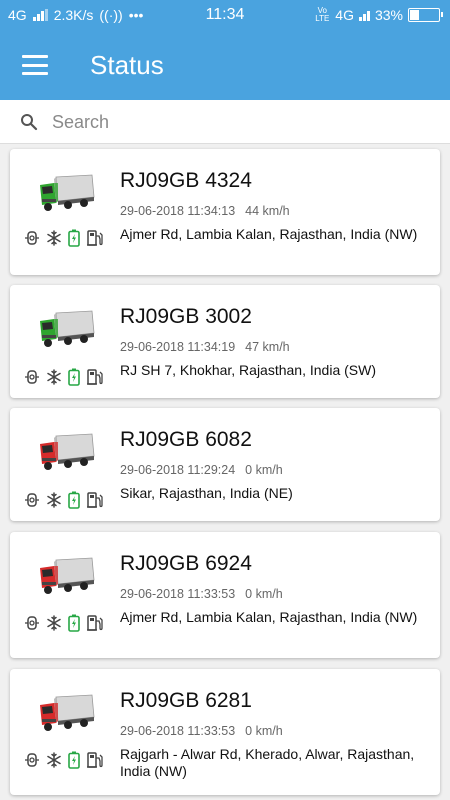 The height and width of the screenshot is (800, 450). Describe the element at coordinates (206, 493) in the screenshot. I see `vehicle-address: Sikar, Rajasthan, India (NE)` at that location.